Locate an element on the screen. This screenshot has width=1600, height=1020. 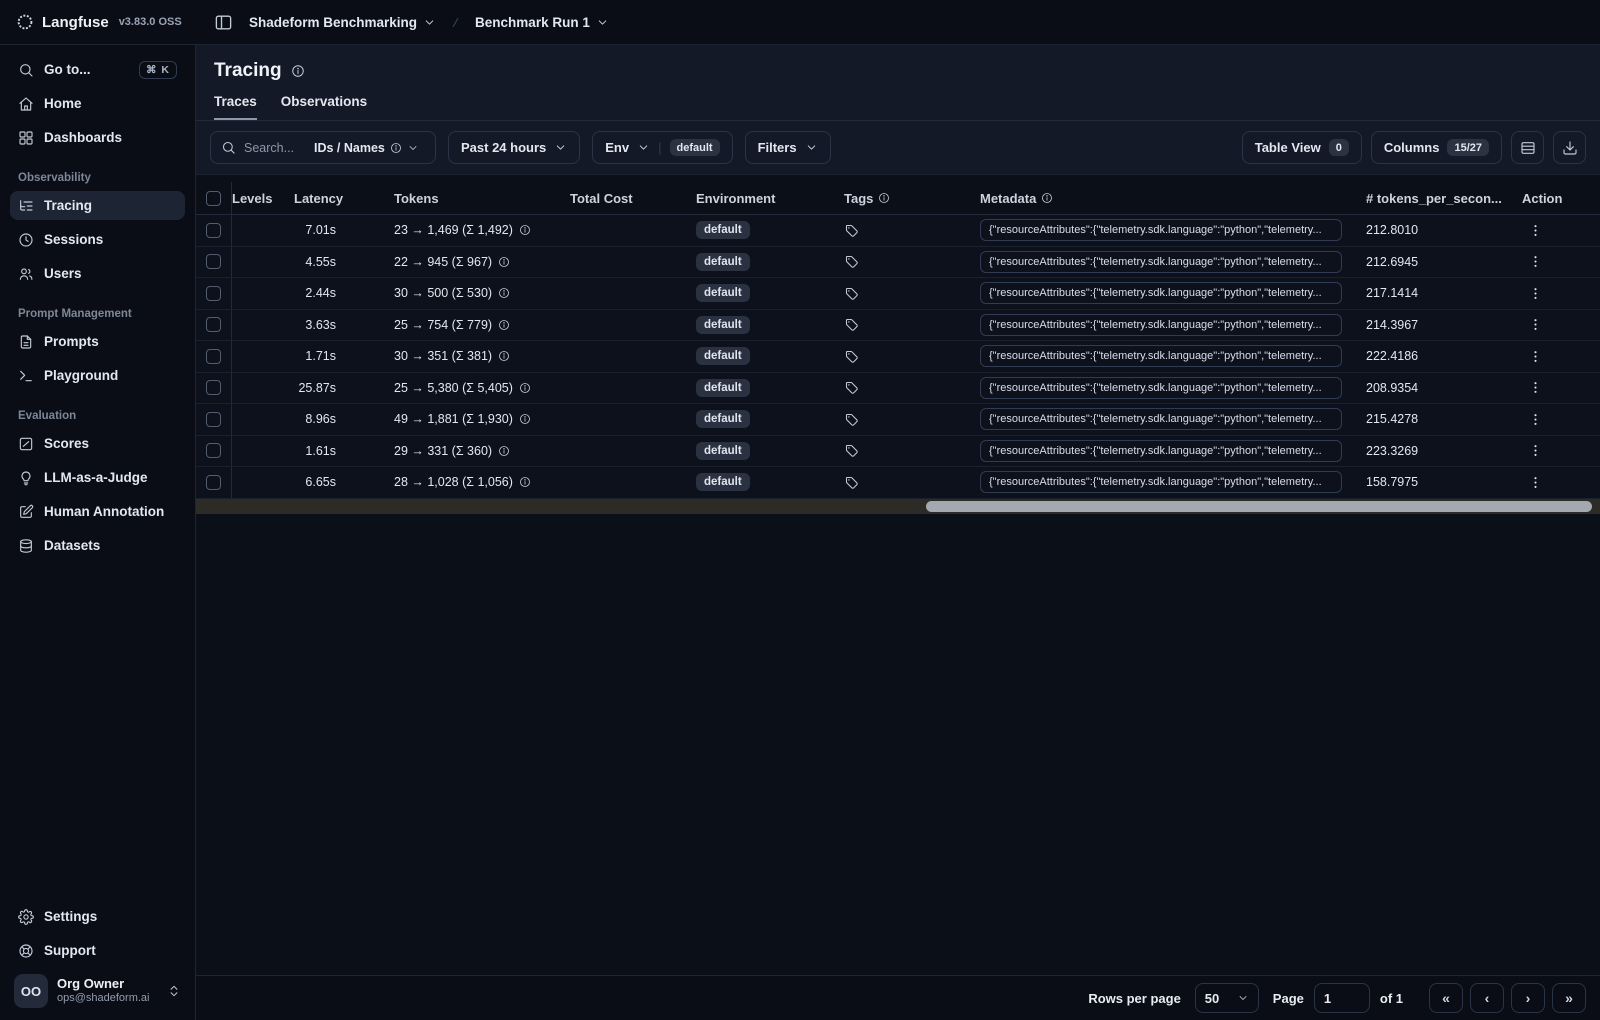
horizontal-scrollbar is located at coordinates (898, 506).